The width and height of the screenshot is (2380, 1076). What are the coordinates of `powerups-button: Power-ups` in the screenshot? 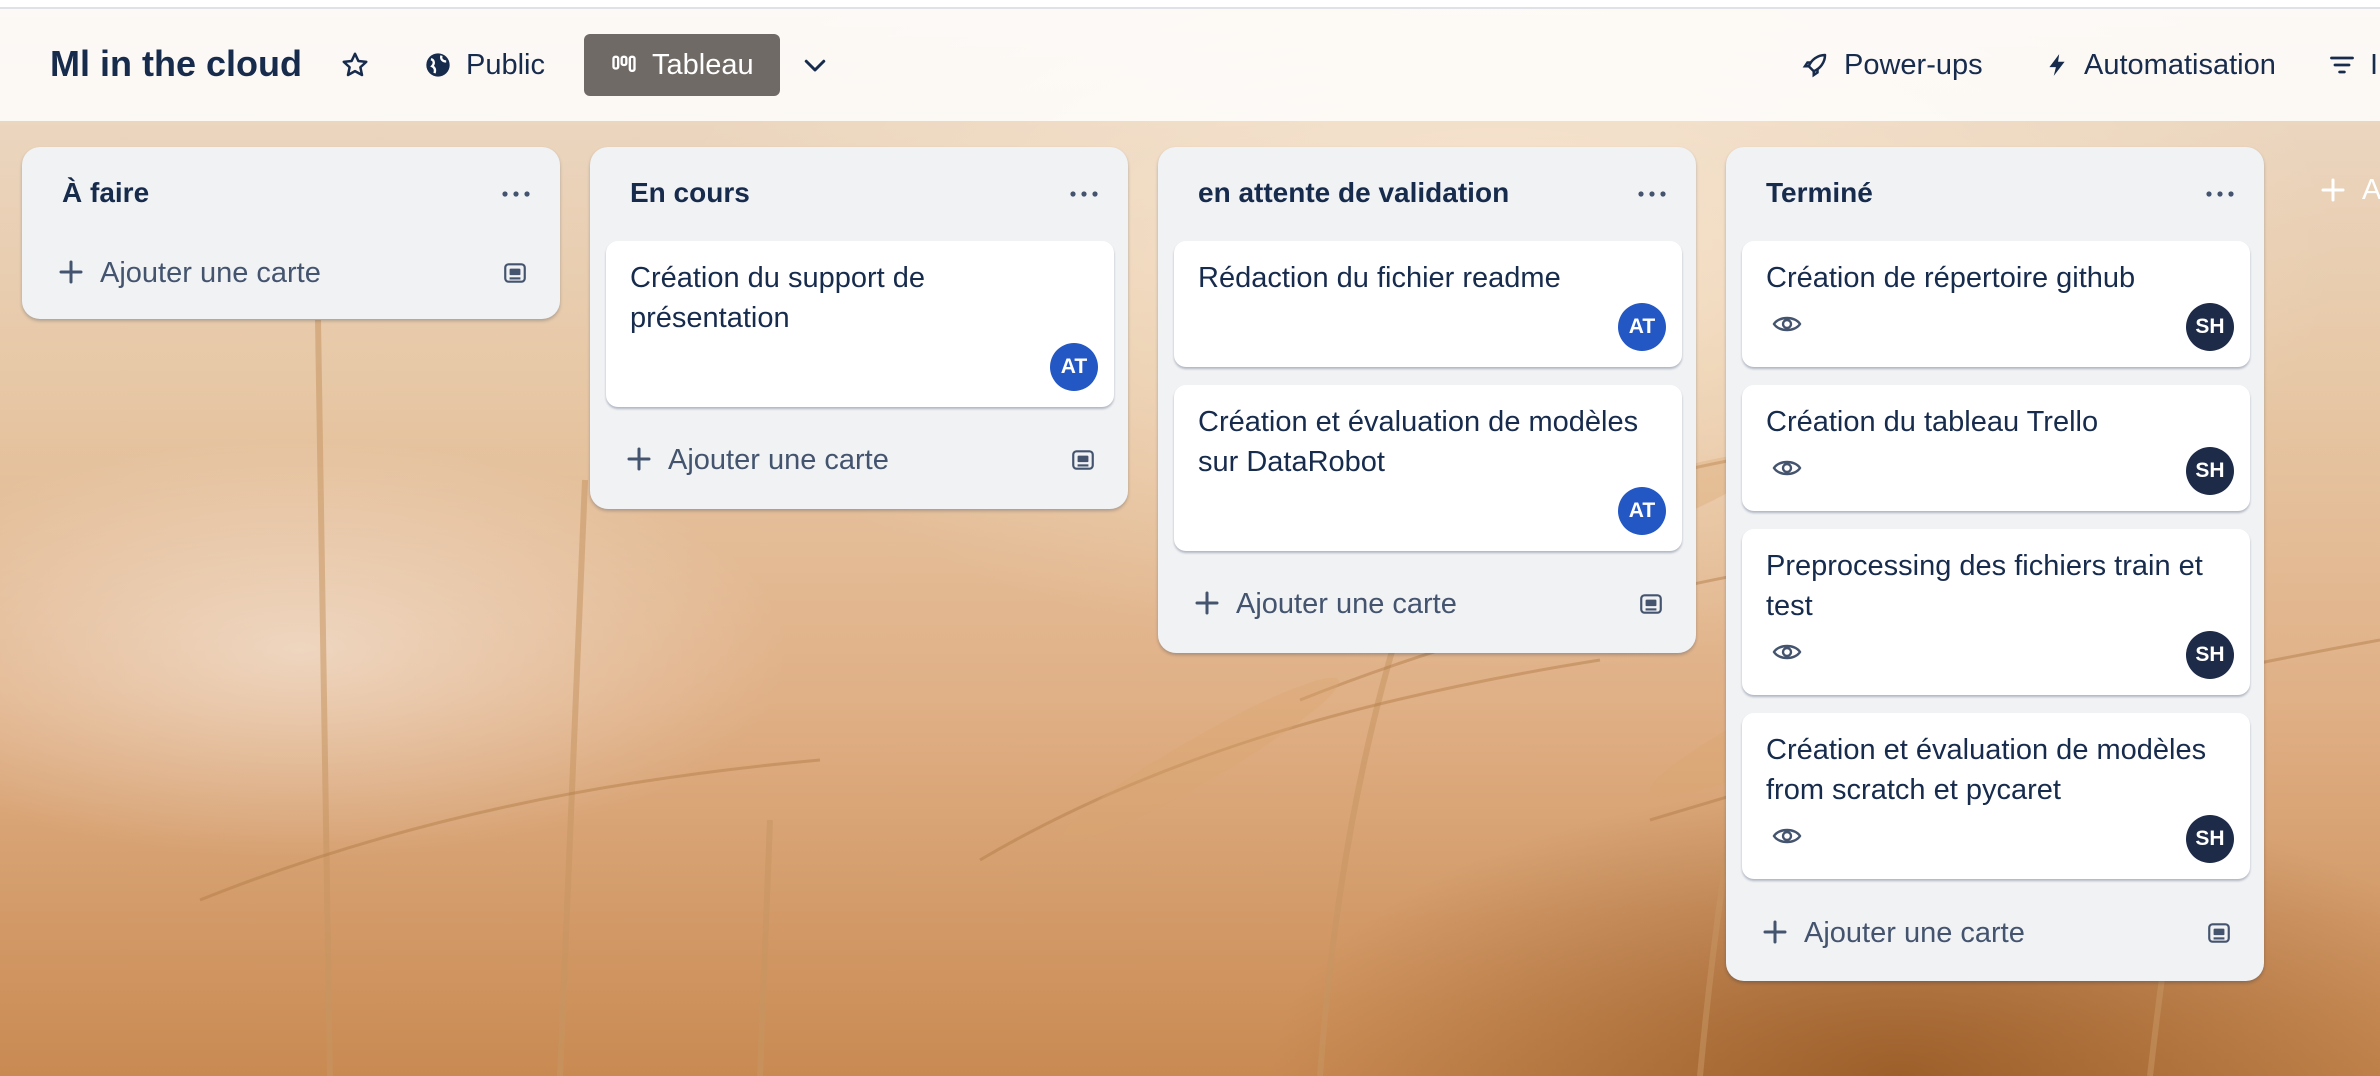 It's located at (1891, 65).